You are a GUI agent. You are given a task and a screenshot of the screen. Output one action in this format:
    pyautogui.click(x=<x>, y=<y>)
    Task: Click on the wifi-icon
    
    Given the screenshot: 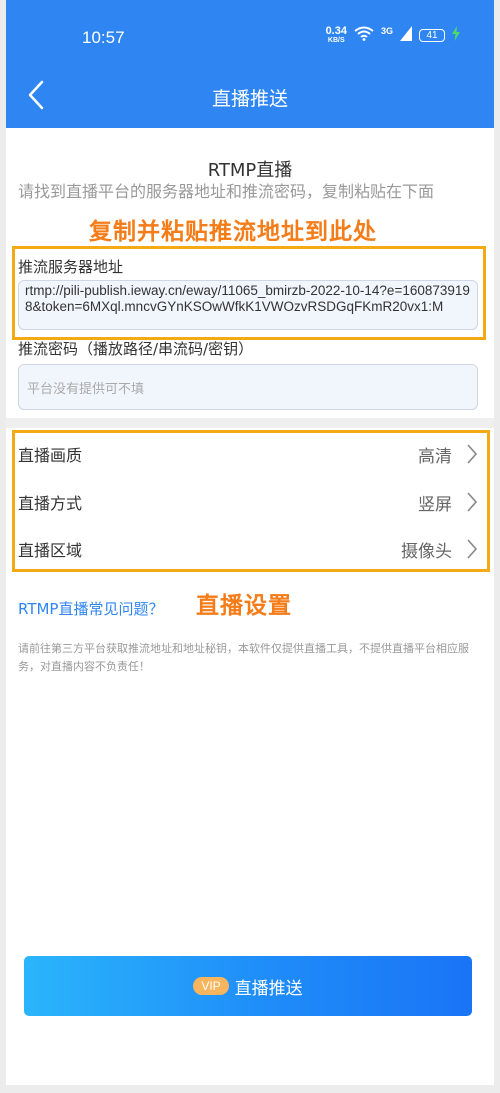 What is the action you would take?
    pyautogui.click(x=364, y=35)
    